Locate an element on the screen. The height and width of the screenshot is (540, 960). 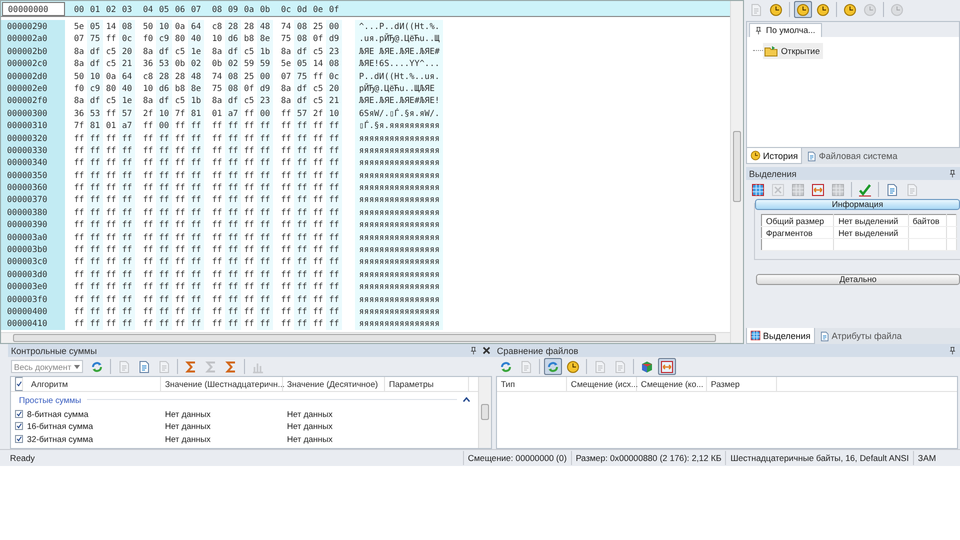
hex-byte: 23 is located at coordinates (265, 100).